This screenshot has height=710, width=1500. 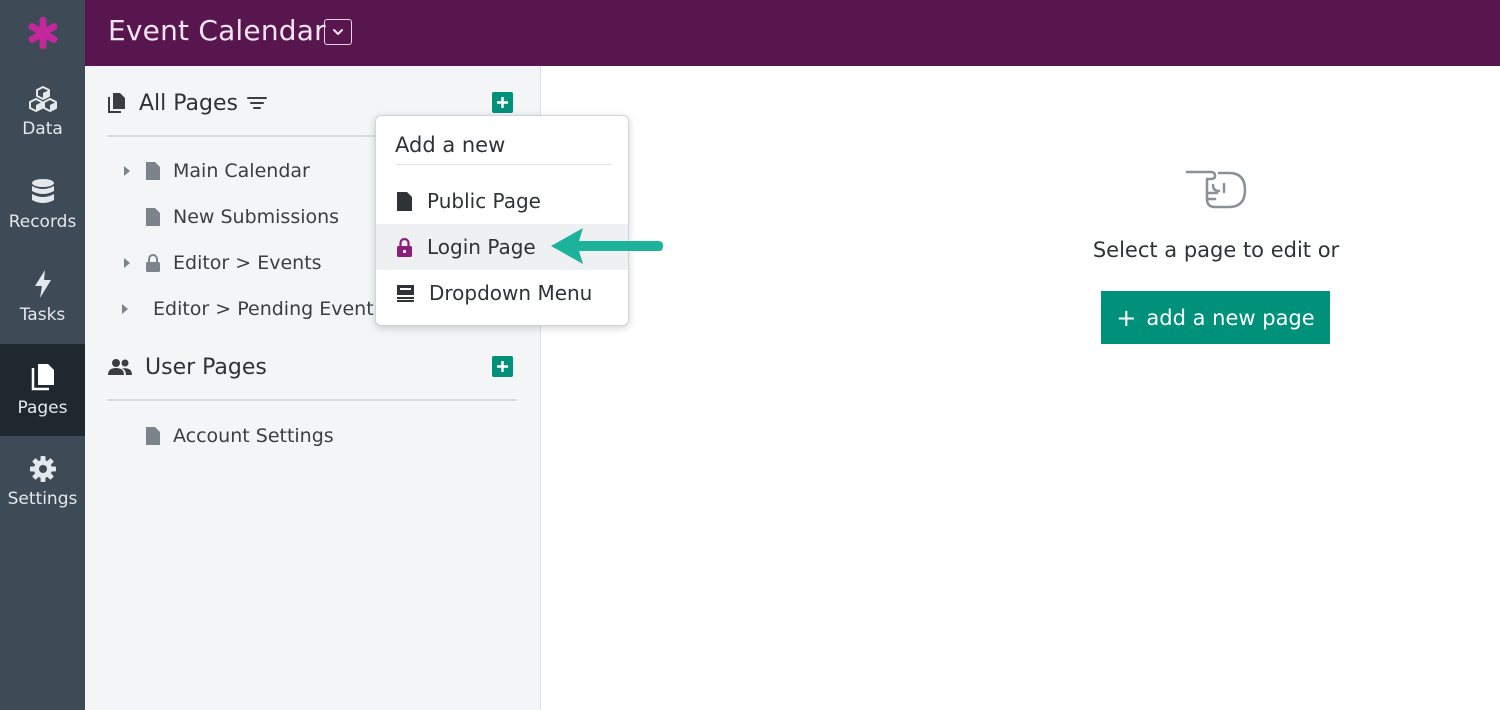 I want to click on database-icon, so click(x=42, y=191).